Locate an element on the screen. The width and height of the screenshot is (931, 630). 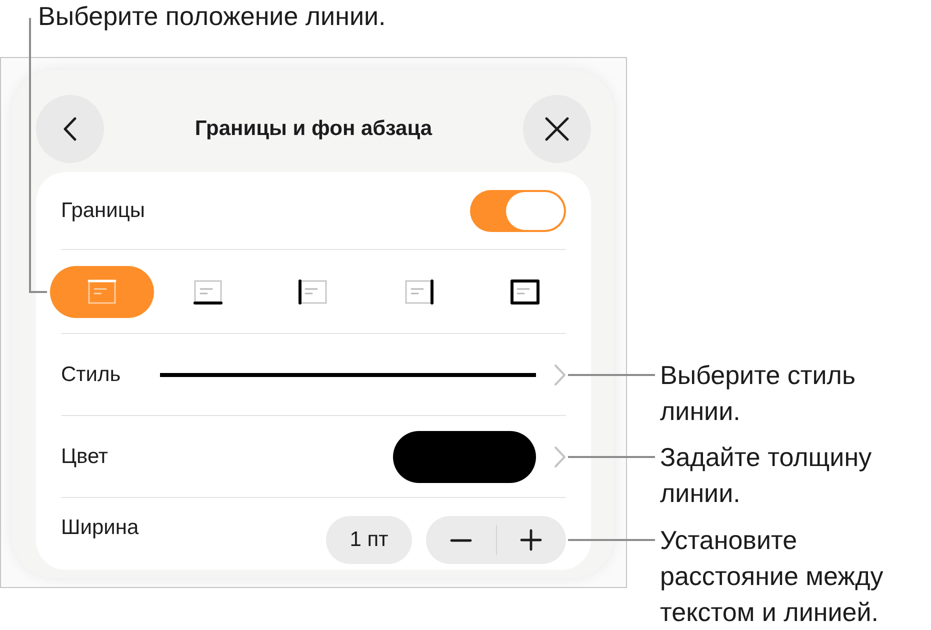
minus-icon is located at coordinates (461, 540).